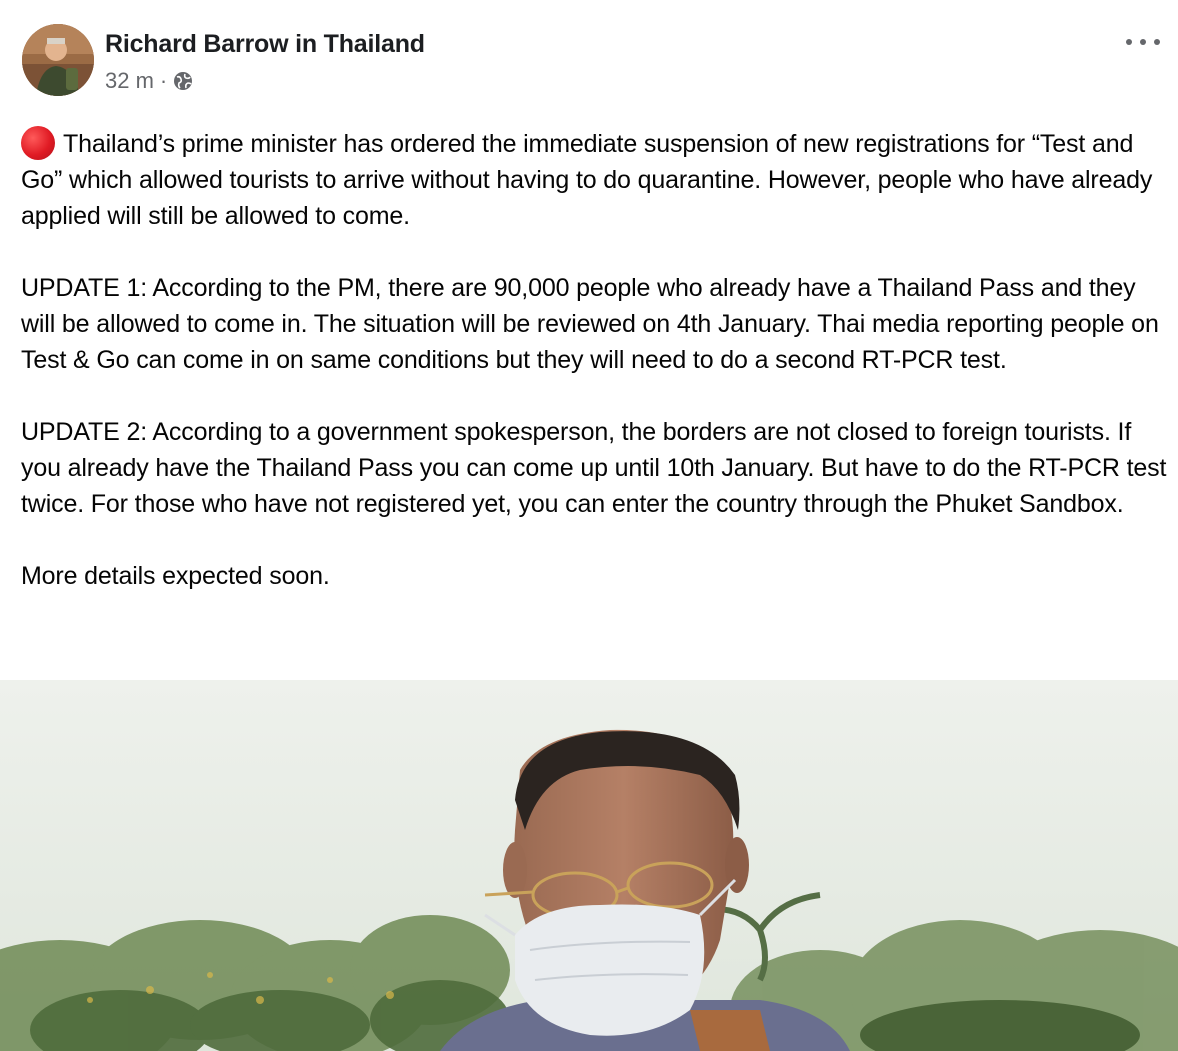 The height and width of the screenshot is (1051, 1178). I want to click on post-meta: 32 m ·, so click(149, 81).